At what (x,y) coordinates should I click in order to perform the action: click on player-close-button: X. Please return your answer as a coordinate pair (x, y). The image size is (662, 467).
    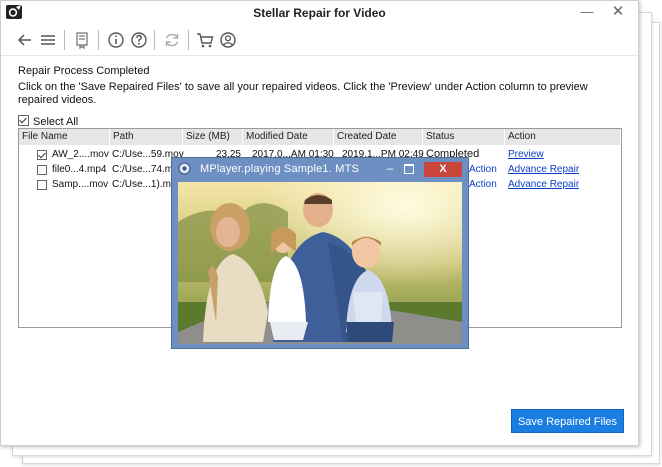
    Looking at the image, I should click on (443, 169).